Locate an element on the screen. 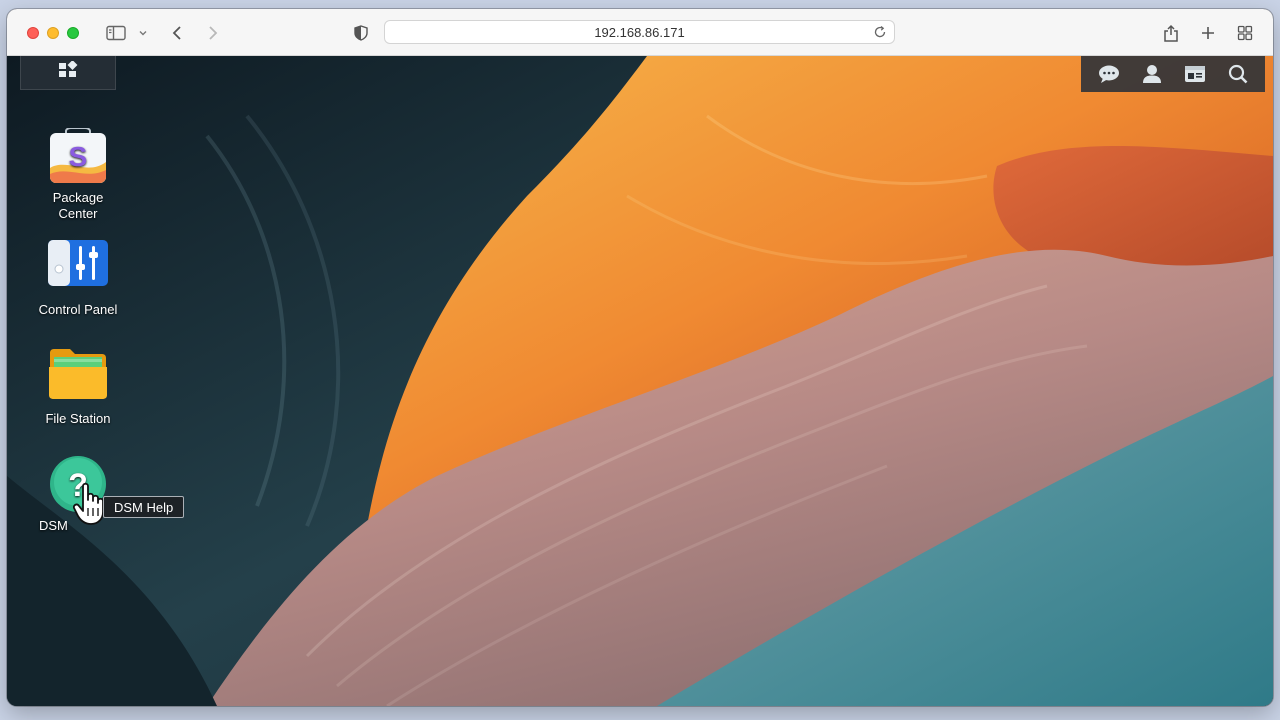 This screenshot has width=1280, height=720. url-text: 192.168.86.171 is located at coordinates (639, 32).